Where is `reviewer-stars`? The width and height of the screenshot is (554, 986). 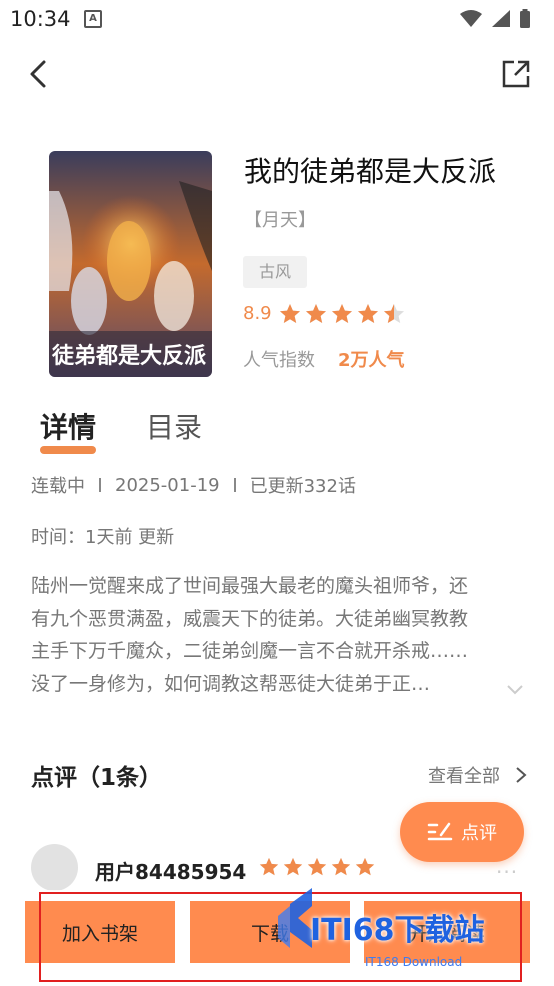
reviewer-stars is located at coordinates (317, 867).